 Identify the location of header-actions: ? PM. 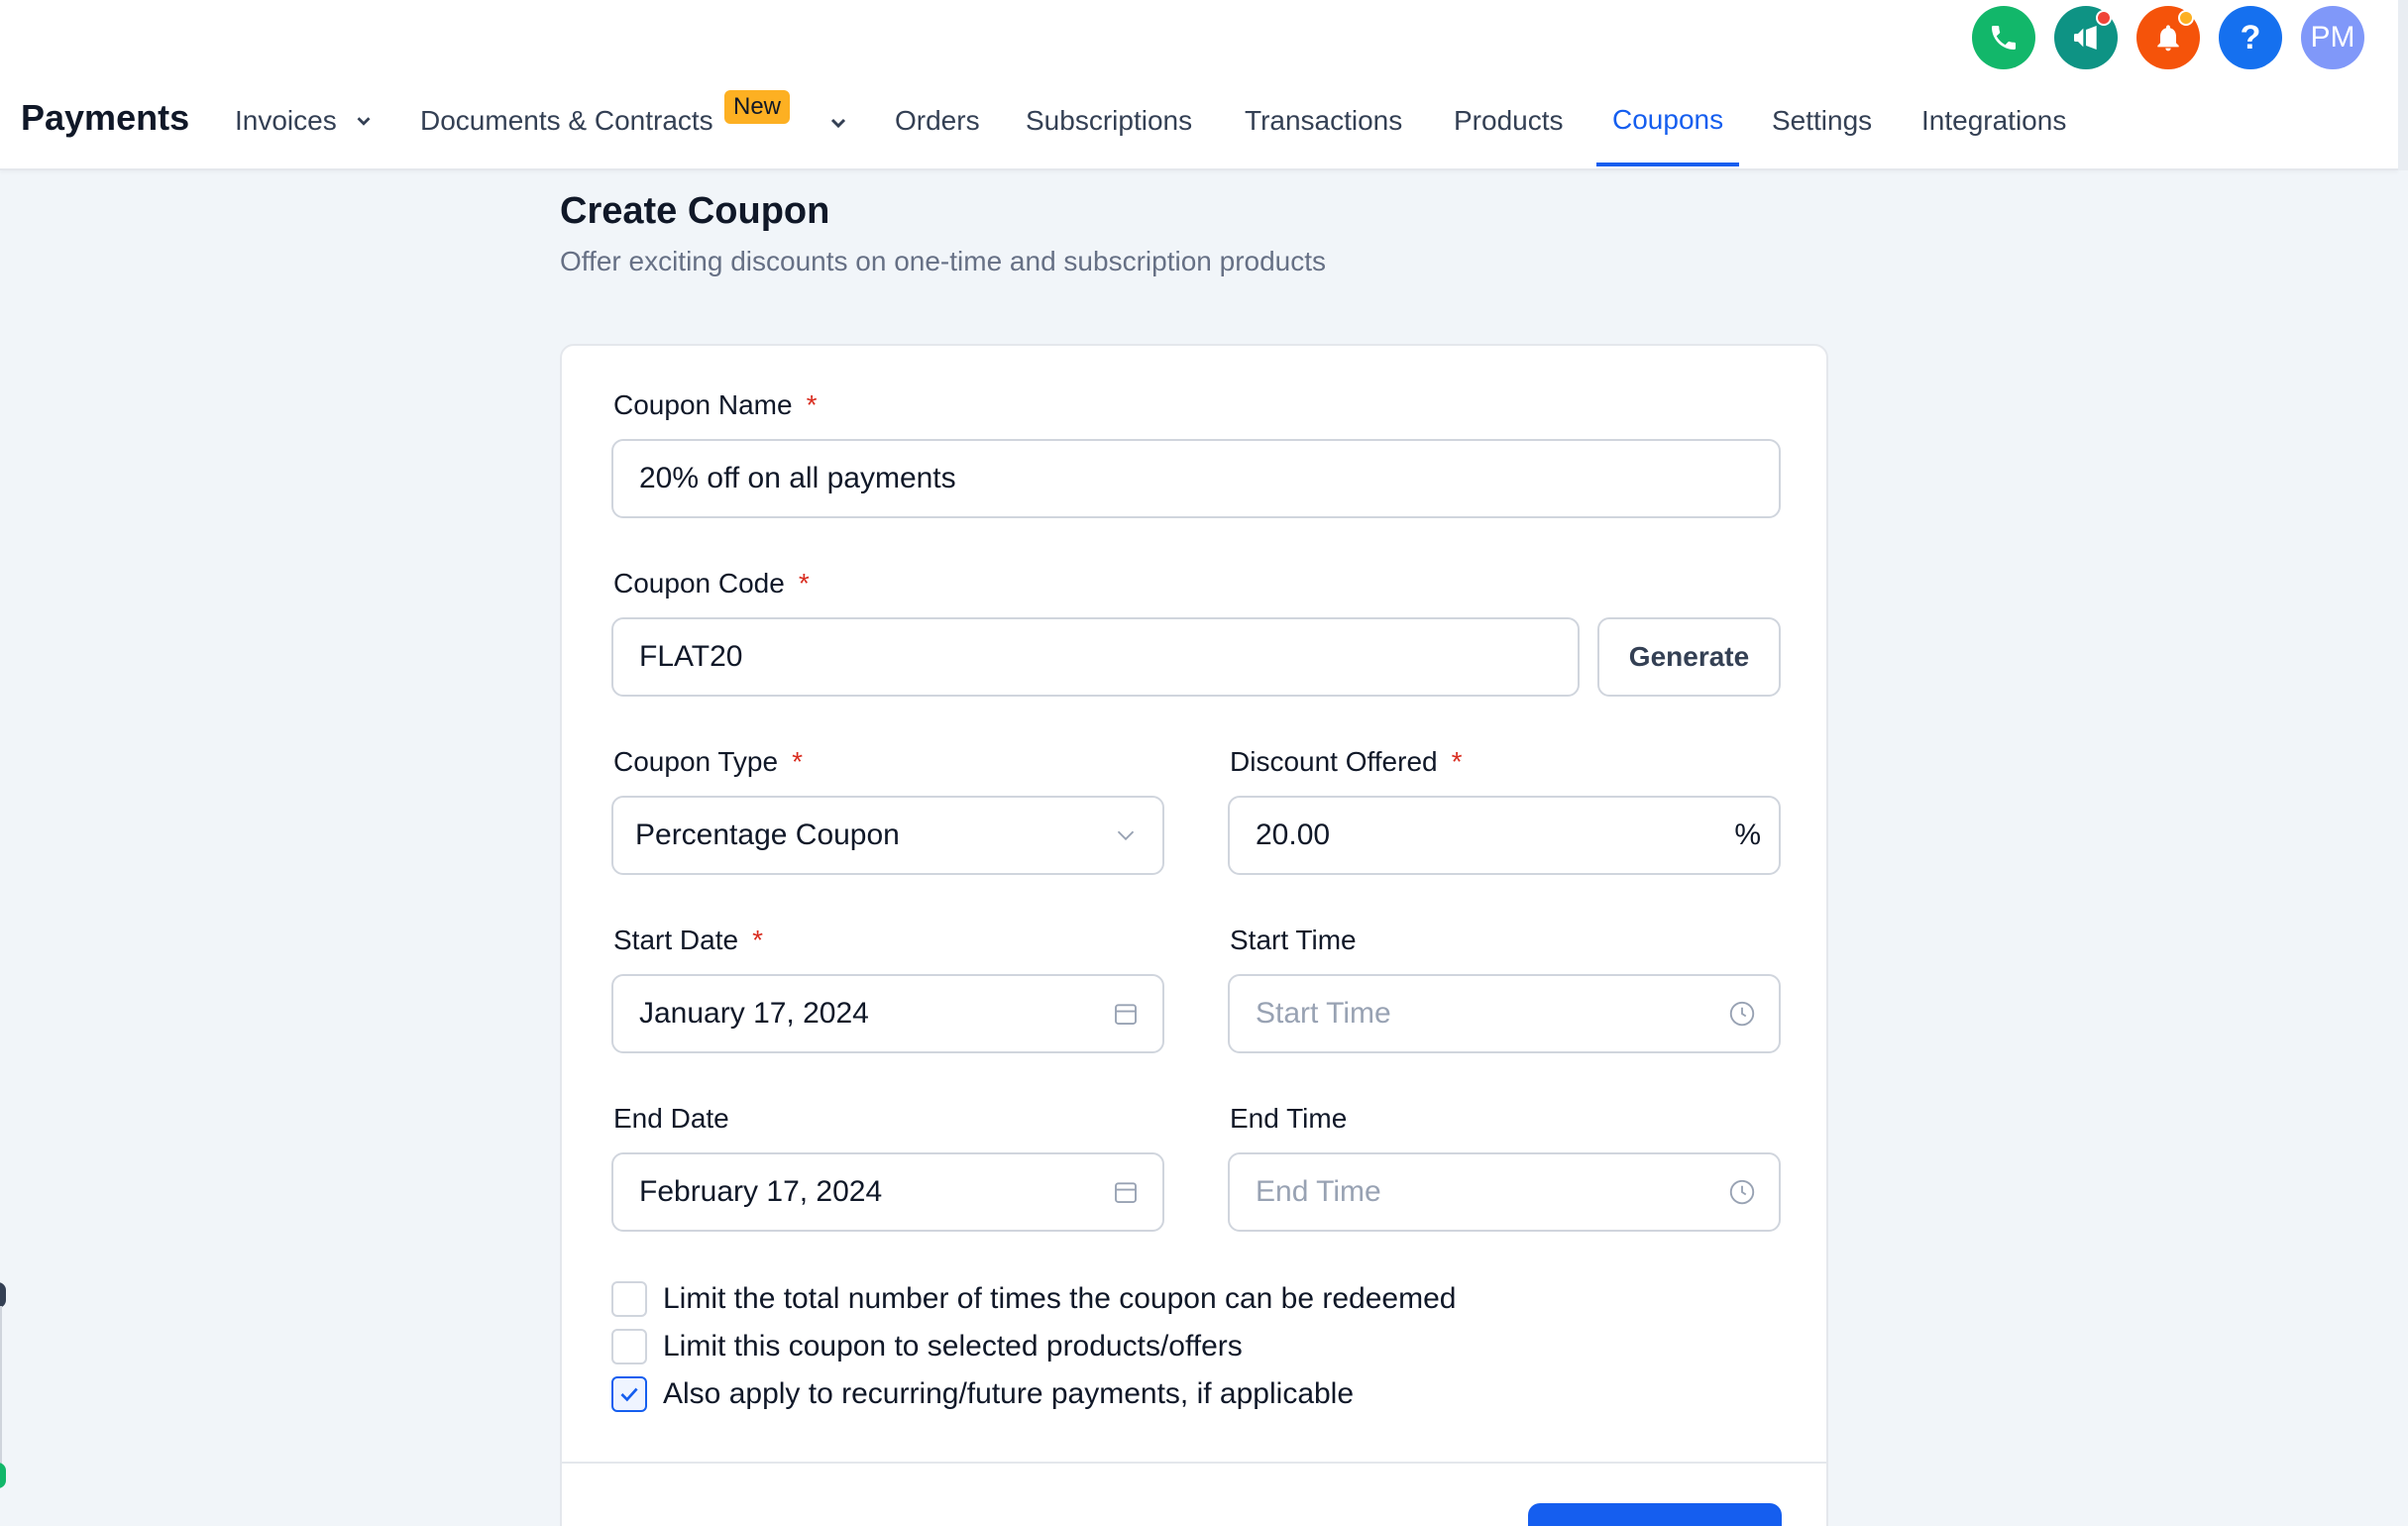
(2168, 37).